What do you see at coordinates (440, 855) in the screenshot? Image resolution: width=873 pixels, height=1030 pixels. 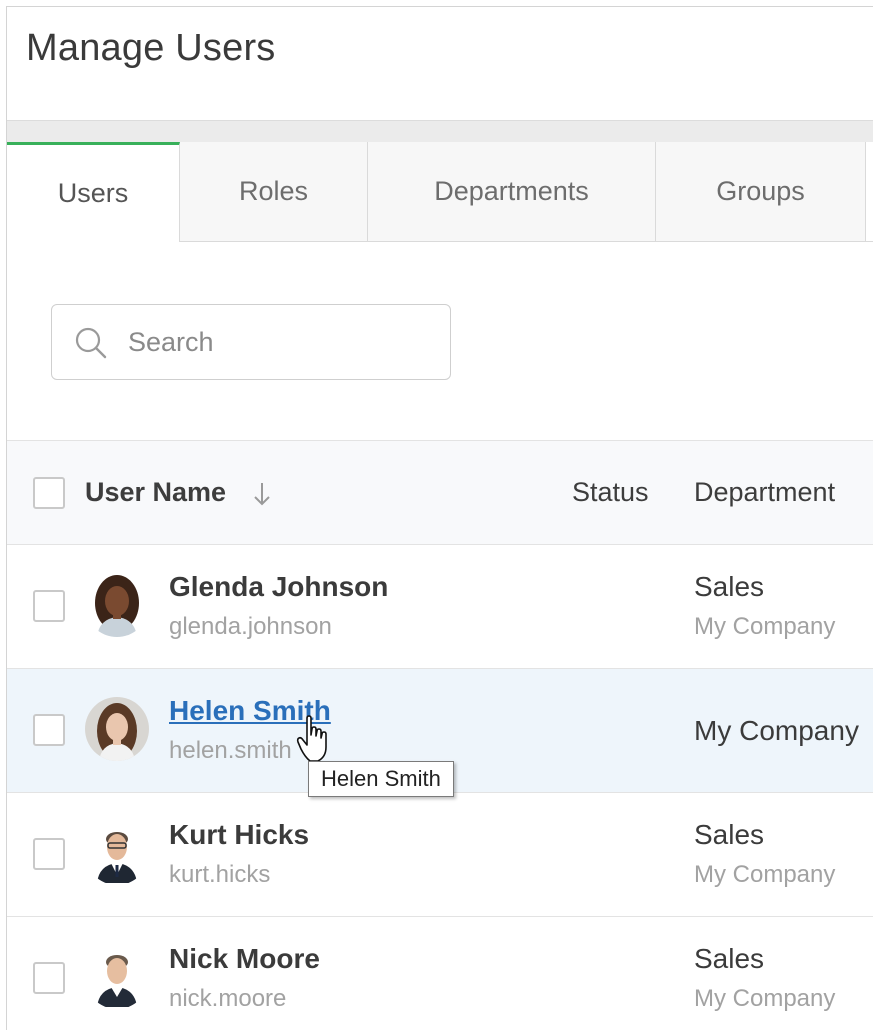 I see `table-row: Kurt Hicks kurt.hicks Sales My Company` at bounding box center [440, 855].